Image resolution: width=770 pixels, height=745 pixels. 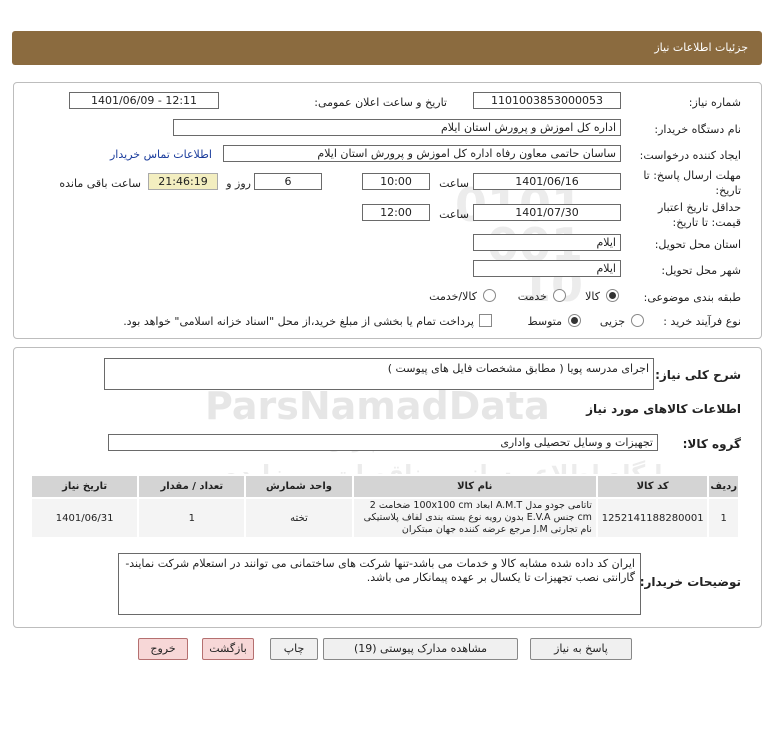 What do you see at coordinates (547, 181) in the screenshot?
I see `deadline-date-field: 1401/06/16` at bounding box center [547, 181].